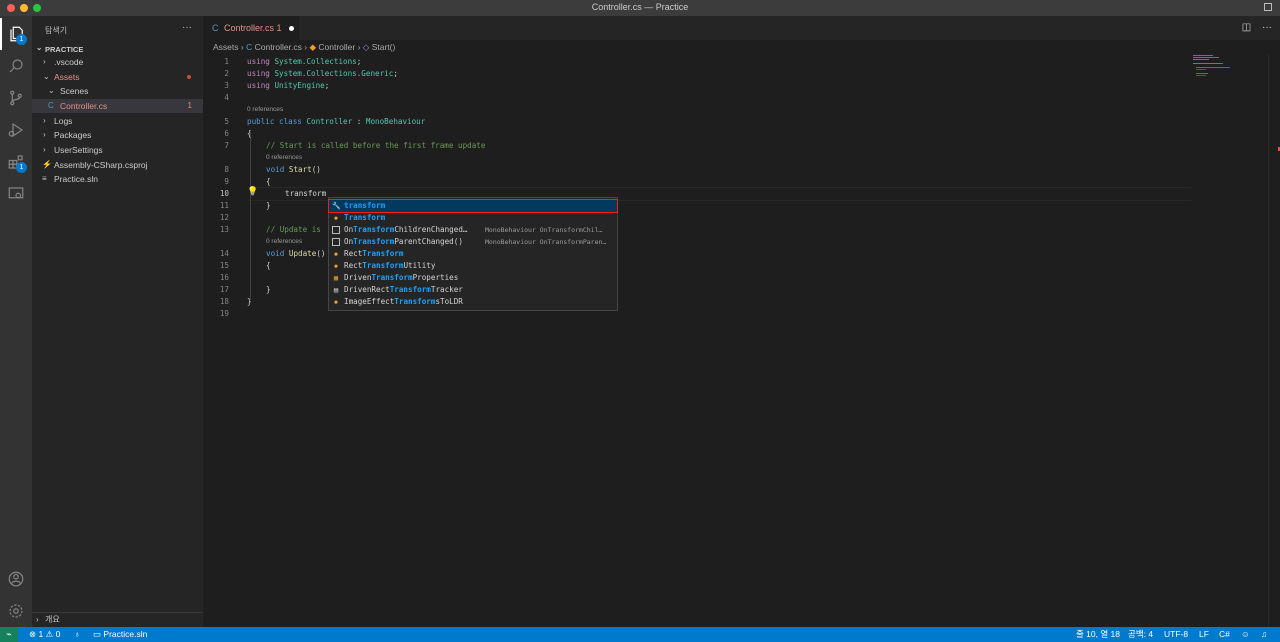  What do you see at coordinates (76, 179) in the screenshot?
I see `tree-item-label: Practice.sln` at bounding box center [76, 179].